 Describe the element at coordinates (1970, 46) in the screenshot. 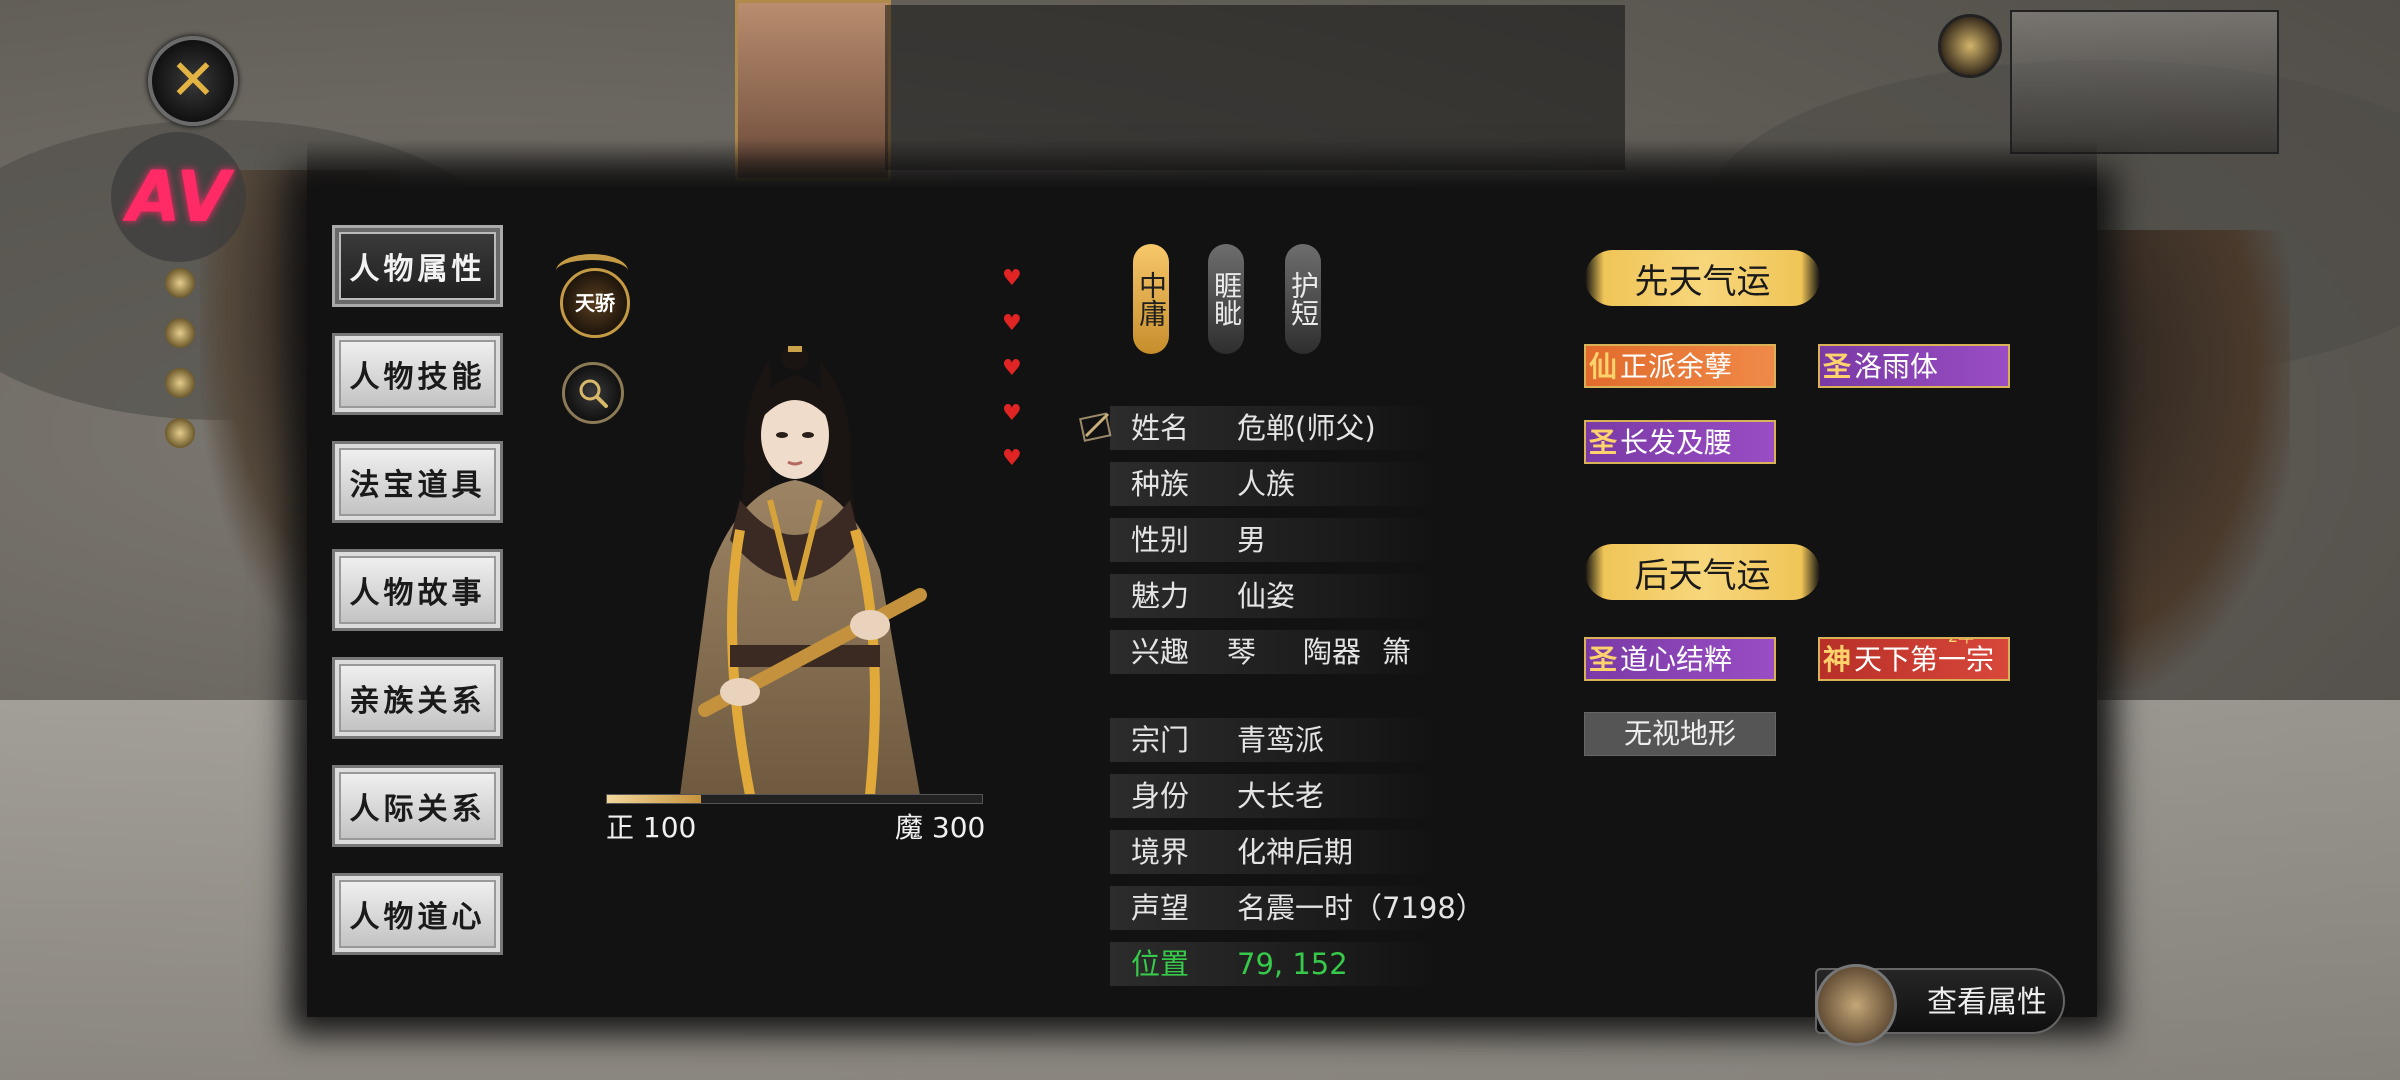

I see `compass-icon` at that location.